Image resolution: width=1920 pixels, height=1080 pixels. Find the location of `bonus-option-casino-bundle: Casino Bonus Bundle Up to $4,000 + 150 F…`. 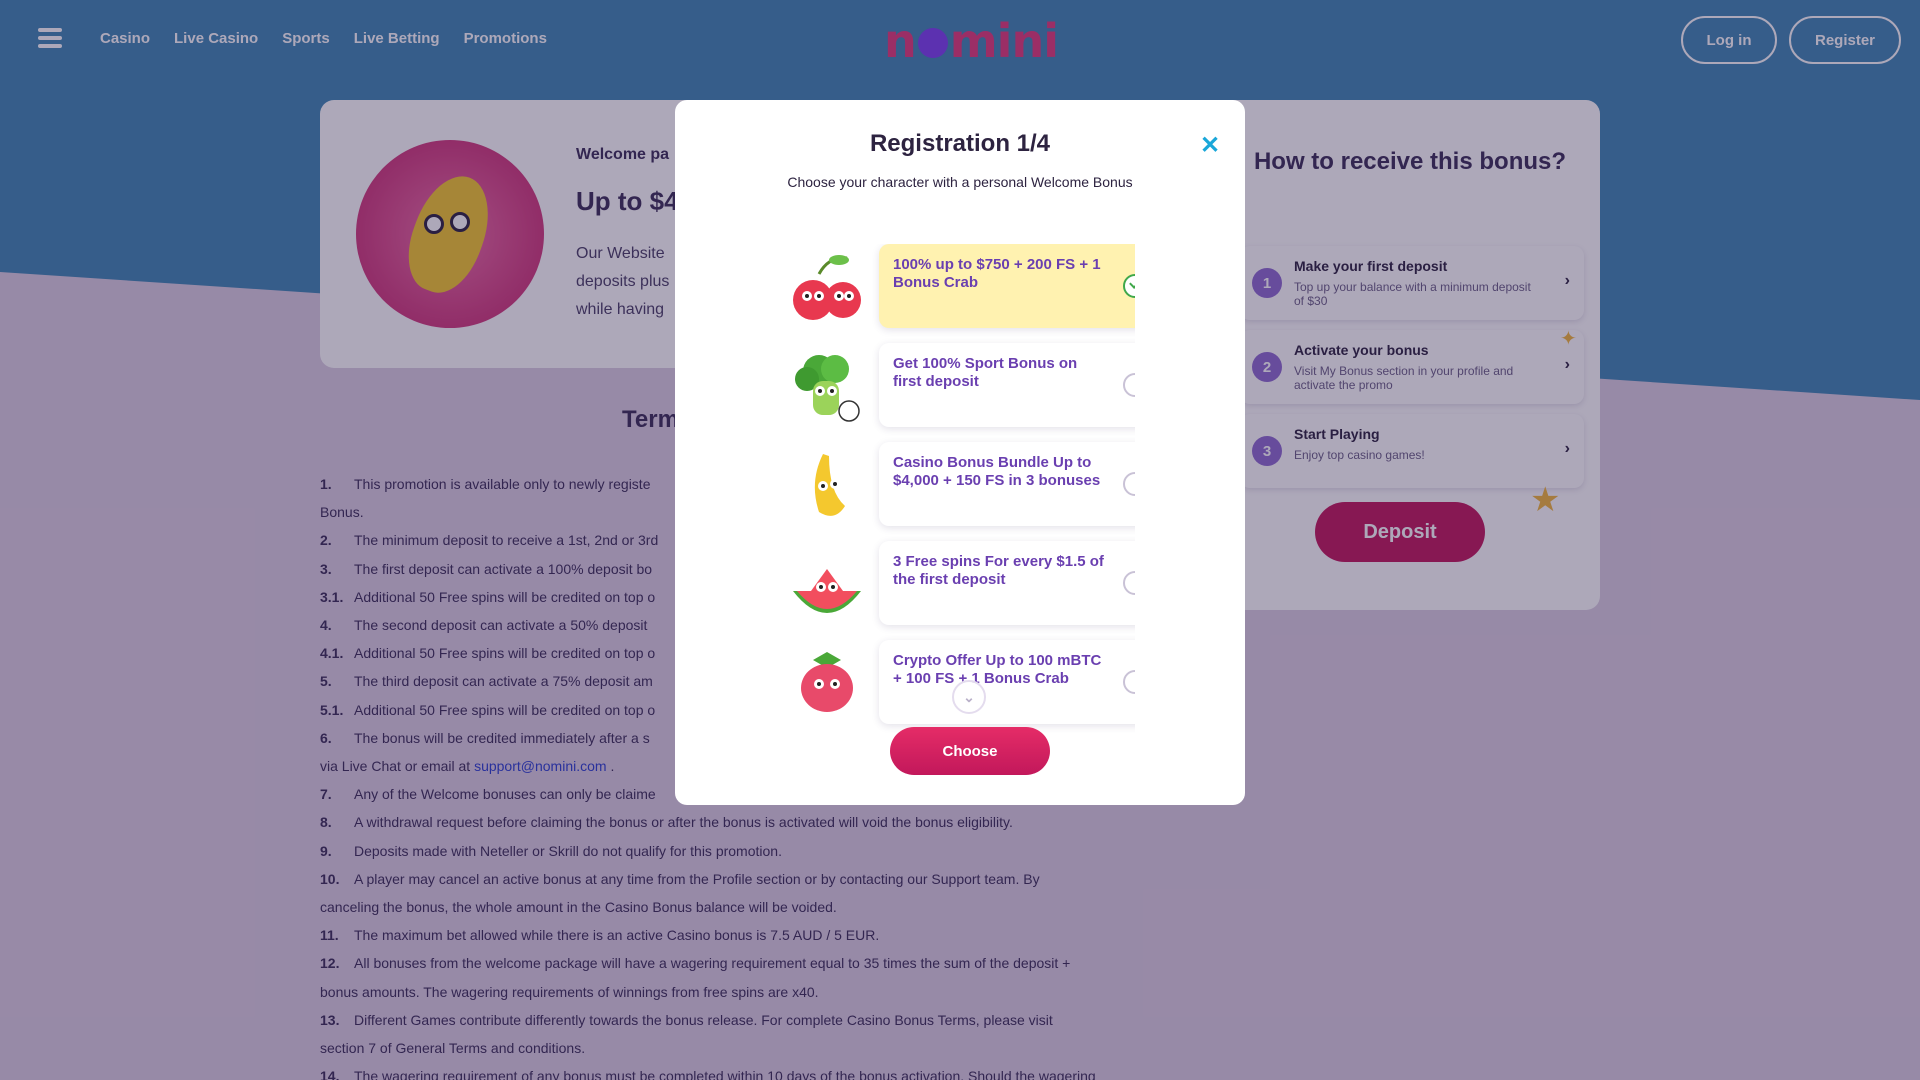

bonus-option-casino-bundle: Casino Bonus Bundle Up to $4,000 + 150 F… is located at coordinates (960, 484).